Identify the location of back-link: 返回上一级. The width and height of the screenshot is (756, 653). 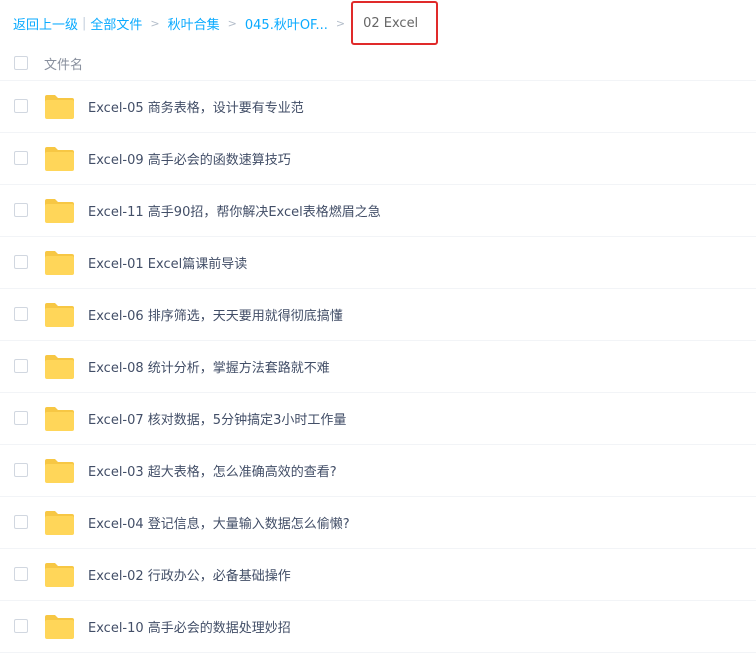
(45, 23).